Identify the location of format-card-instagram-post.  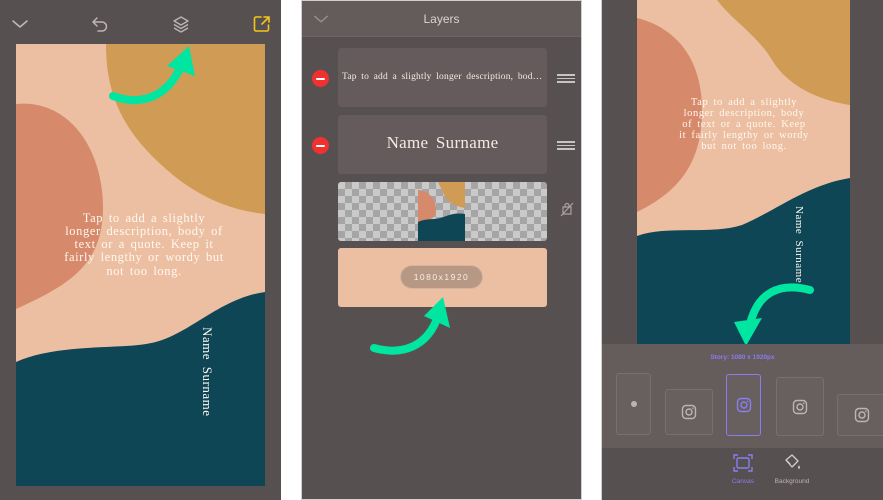
(689, 412).